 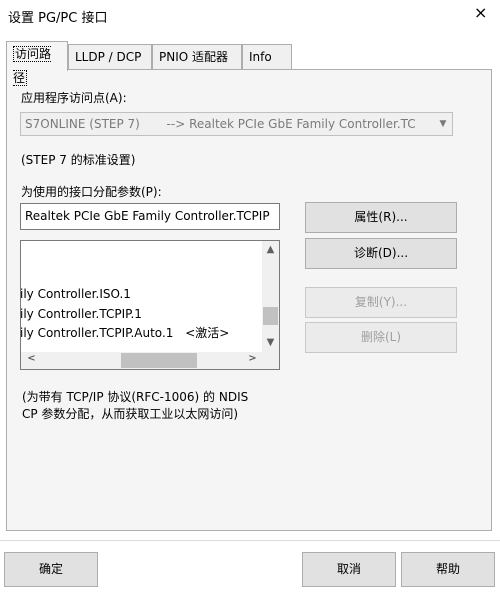 I want to click on list-item-label: ily Controller.ISO.1, so click(x=75, y=294).